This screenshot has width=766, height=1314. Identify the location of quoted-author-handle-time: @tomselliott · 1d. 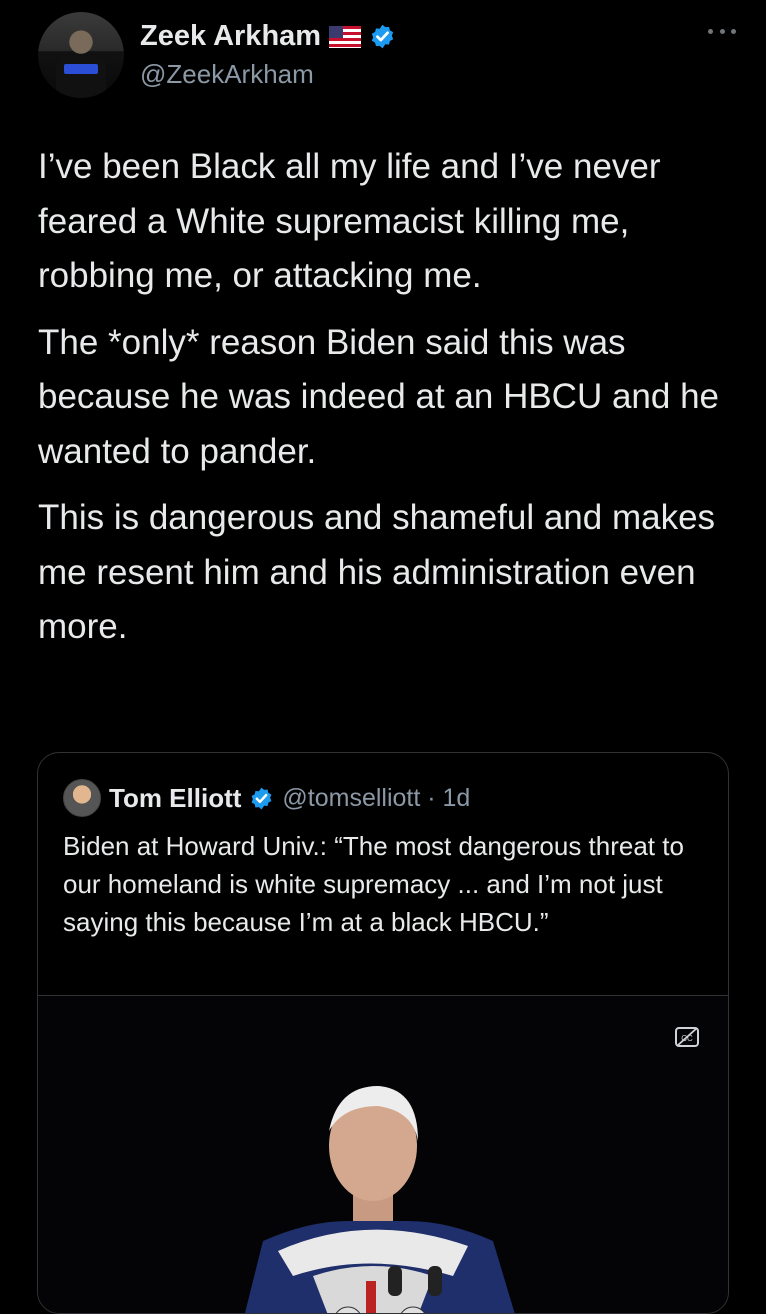
(376, 798).